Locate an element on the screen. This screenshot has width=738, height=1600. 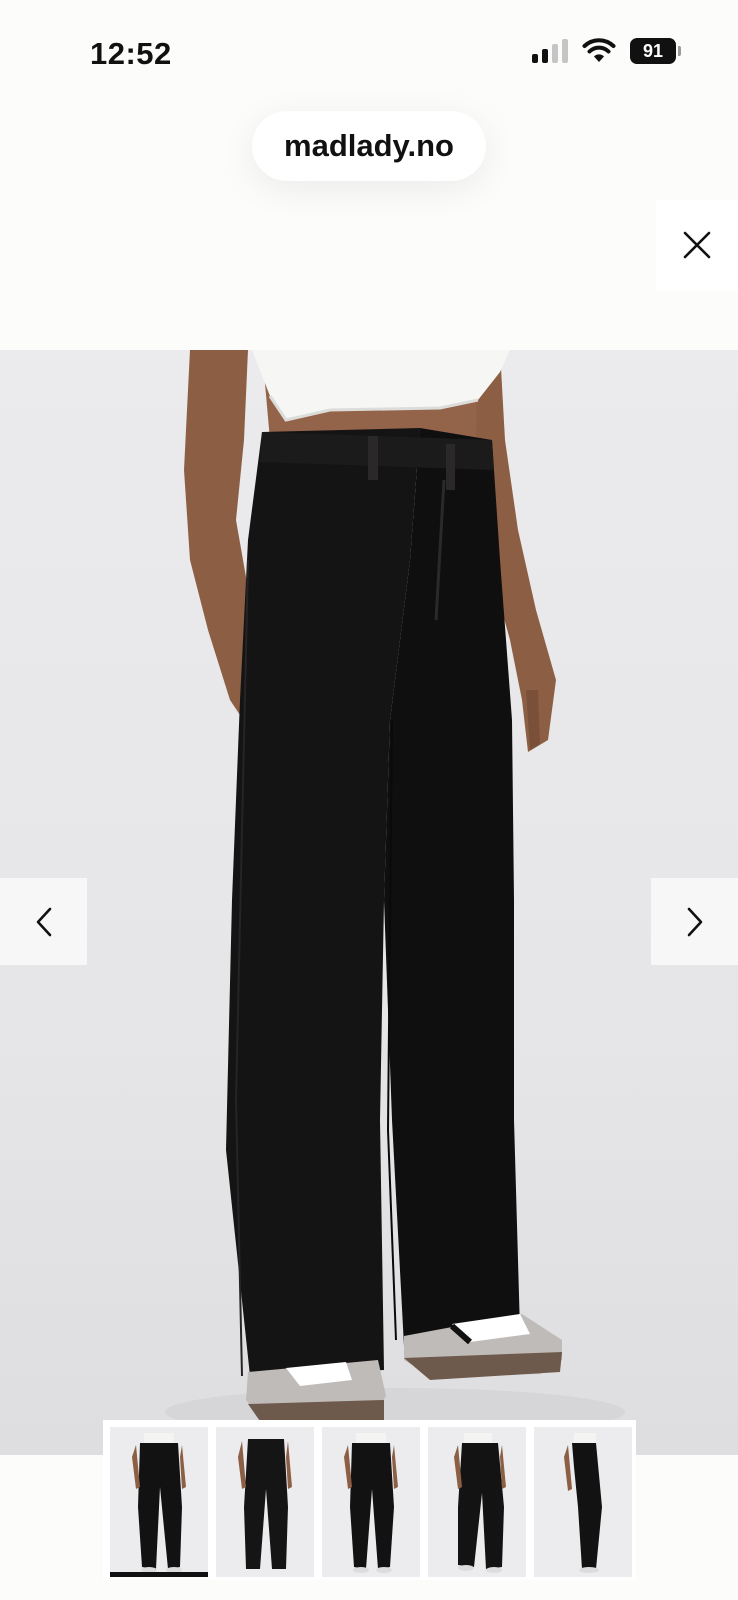
status-time: 12:52 is located at coordinates (131, 53).